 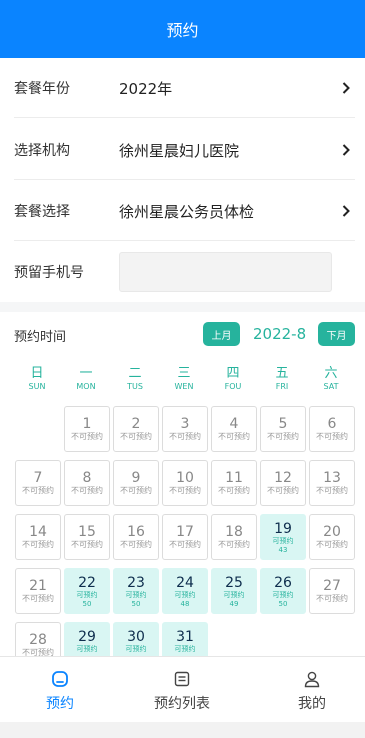 I want to click on next-month-button: 下月, so click(x=336, y=334).